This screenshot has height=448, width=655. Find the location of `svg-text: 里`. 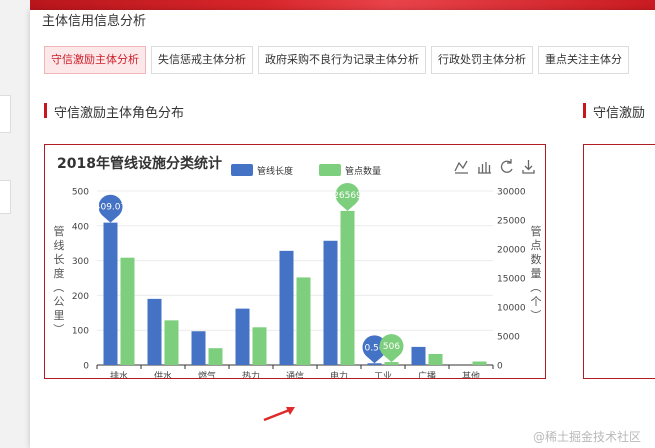

svg-text: 里 is located at coordinates (59, 315).